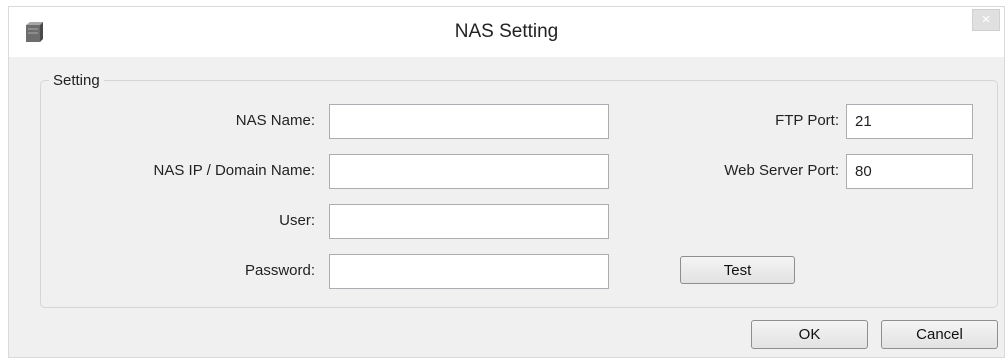 The width and height of the screenshot is (1005, 358). What do you see at coordinates (469, 221) in the screenshot?
I see `user-input` at bounding box center [469, 221].